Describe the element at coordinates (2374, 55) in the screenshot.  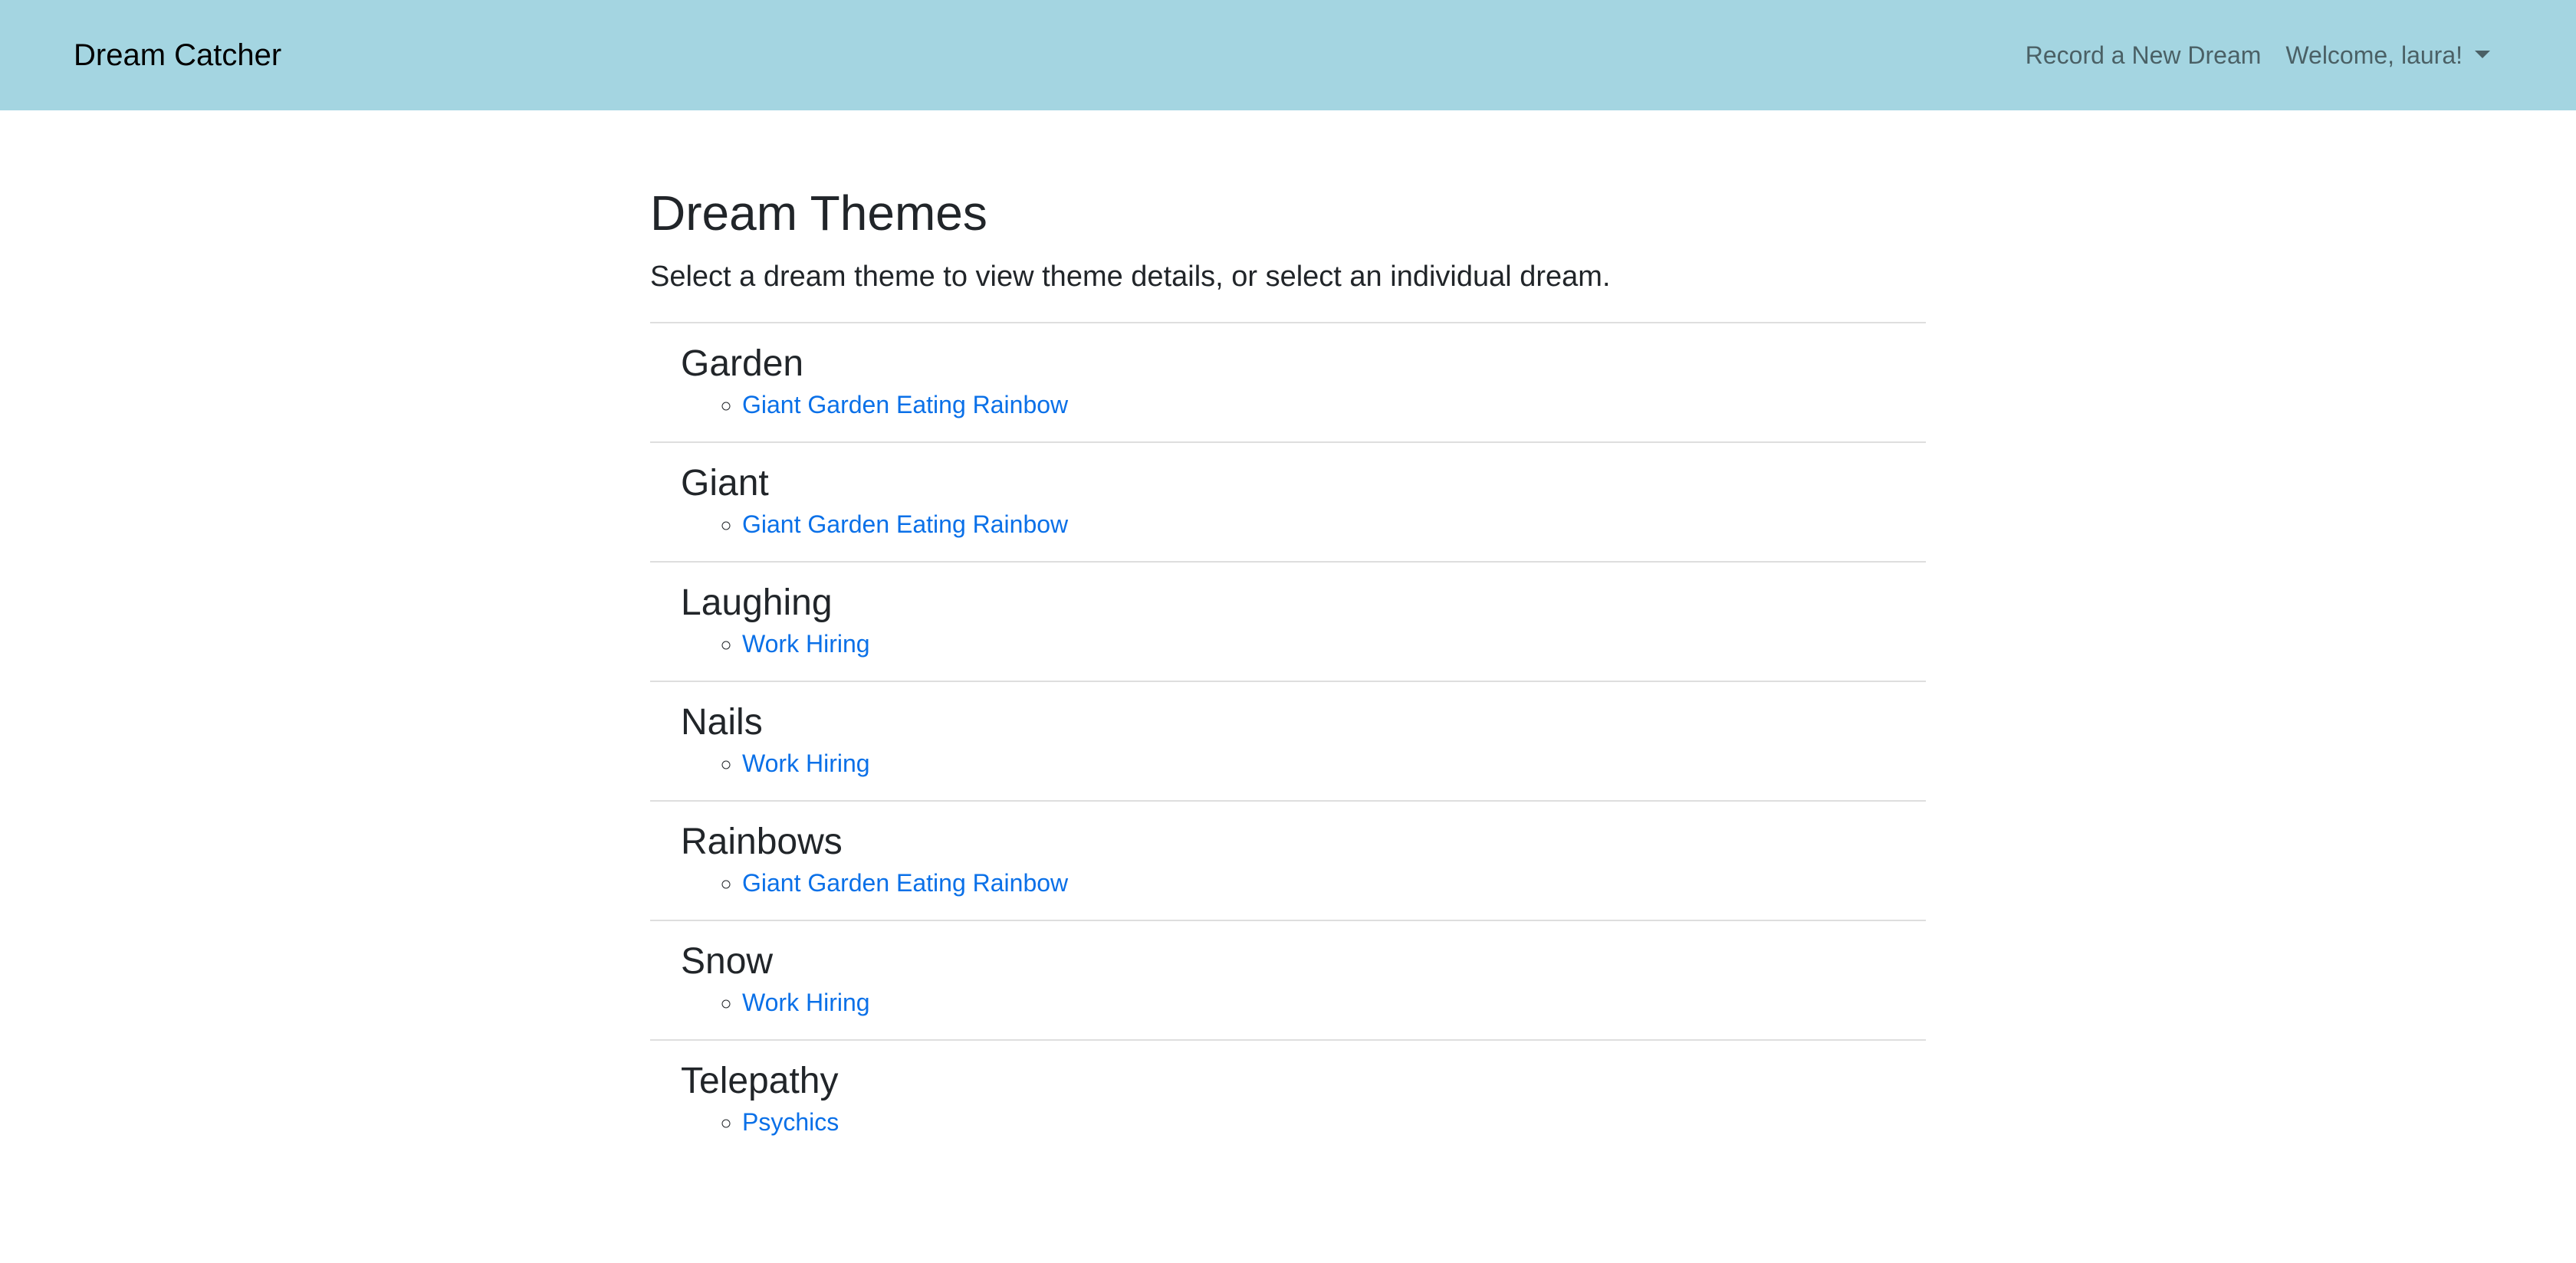
I see `welcome-label: Welcome, laura!` at that location.